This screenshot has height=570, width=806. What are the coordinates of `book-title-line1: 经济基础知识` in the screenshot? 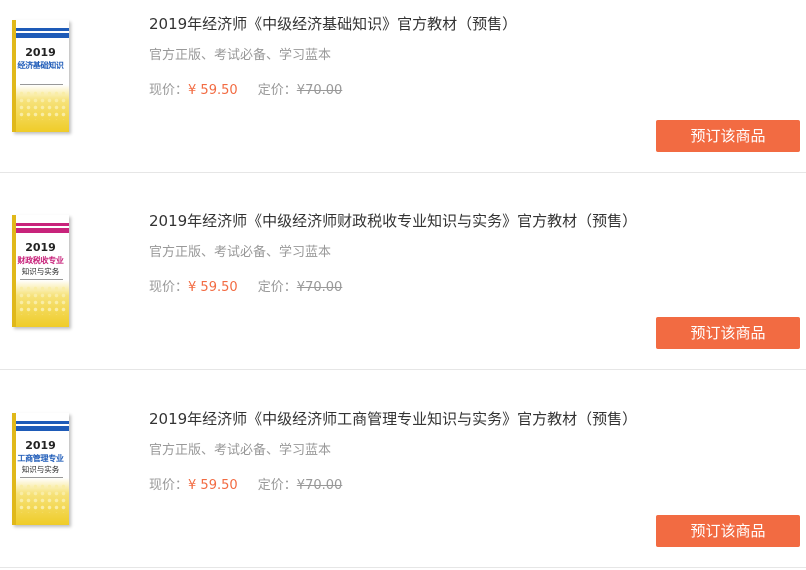 It's located at (40, 65).